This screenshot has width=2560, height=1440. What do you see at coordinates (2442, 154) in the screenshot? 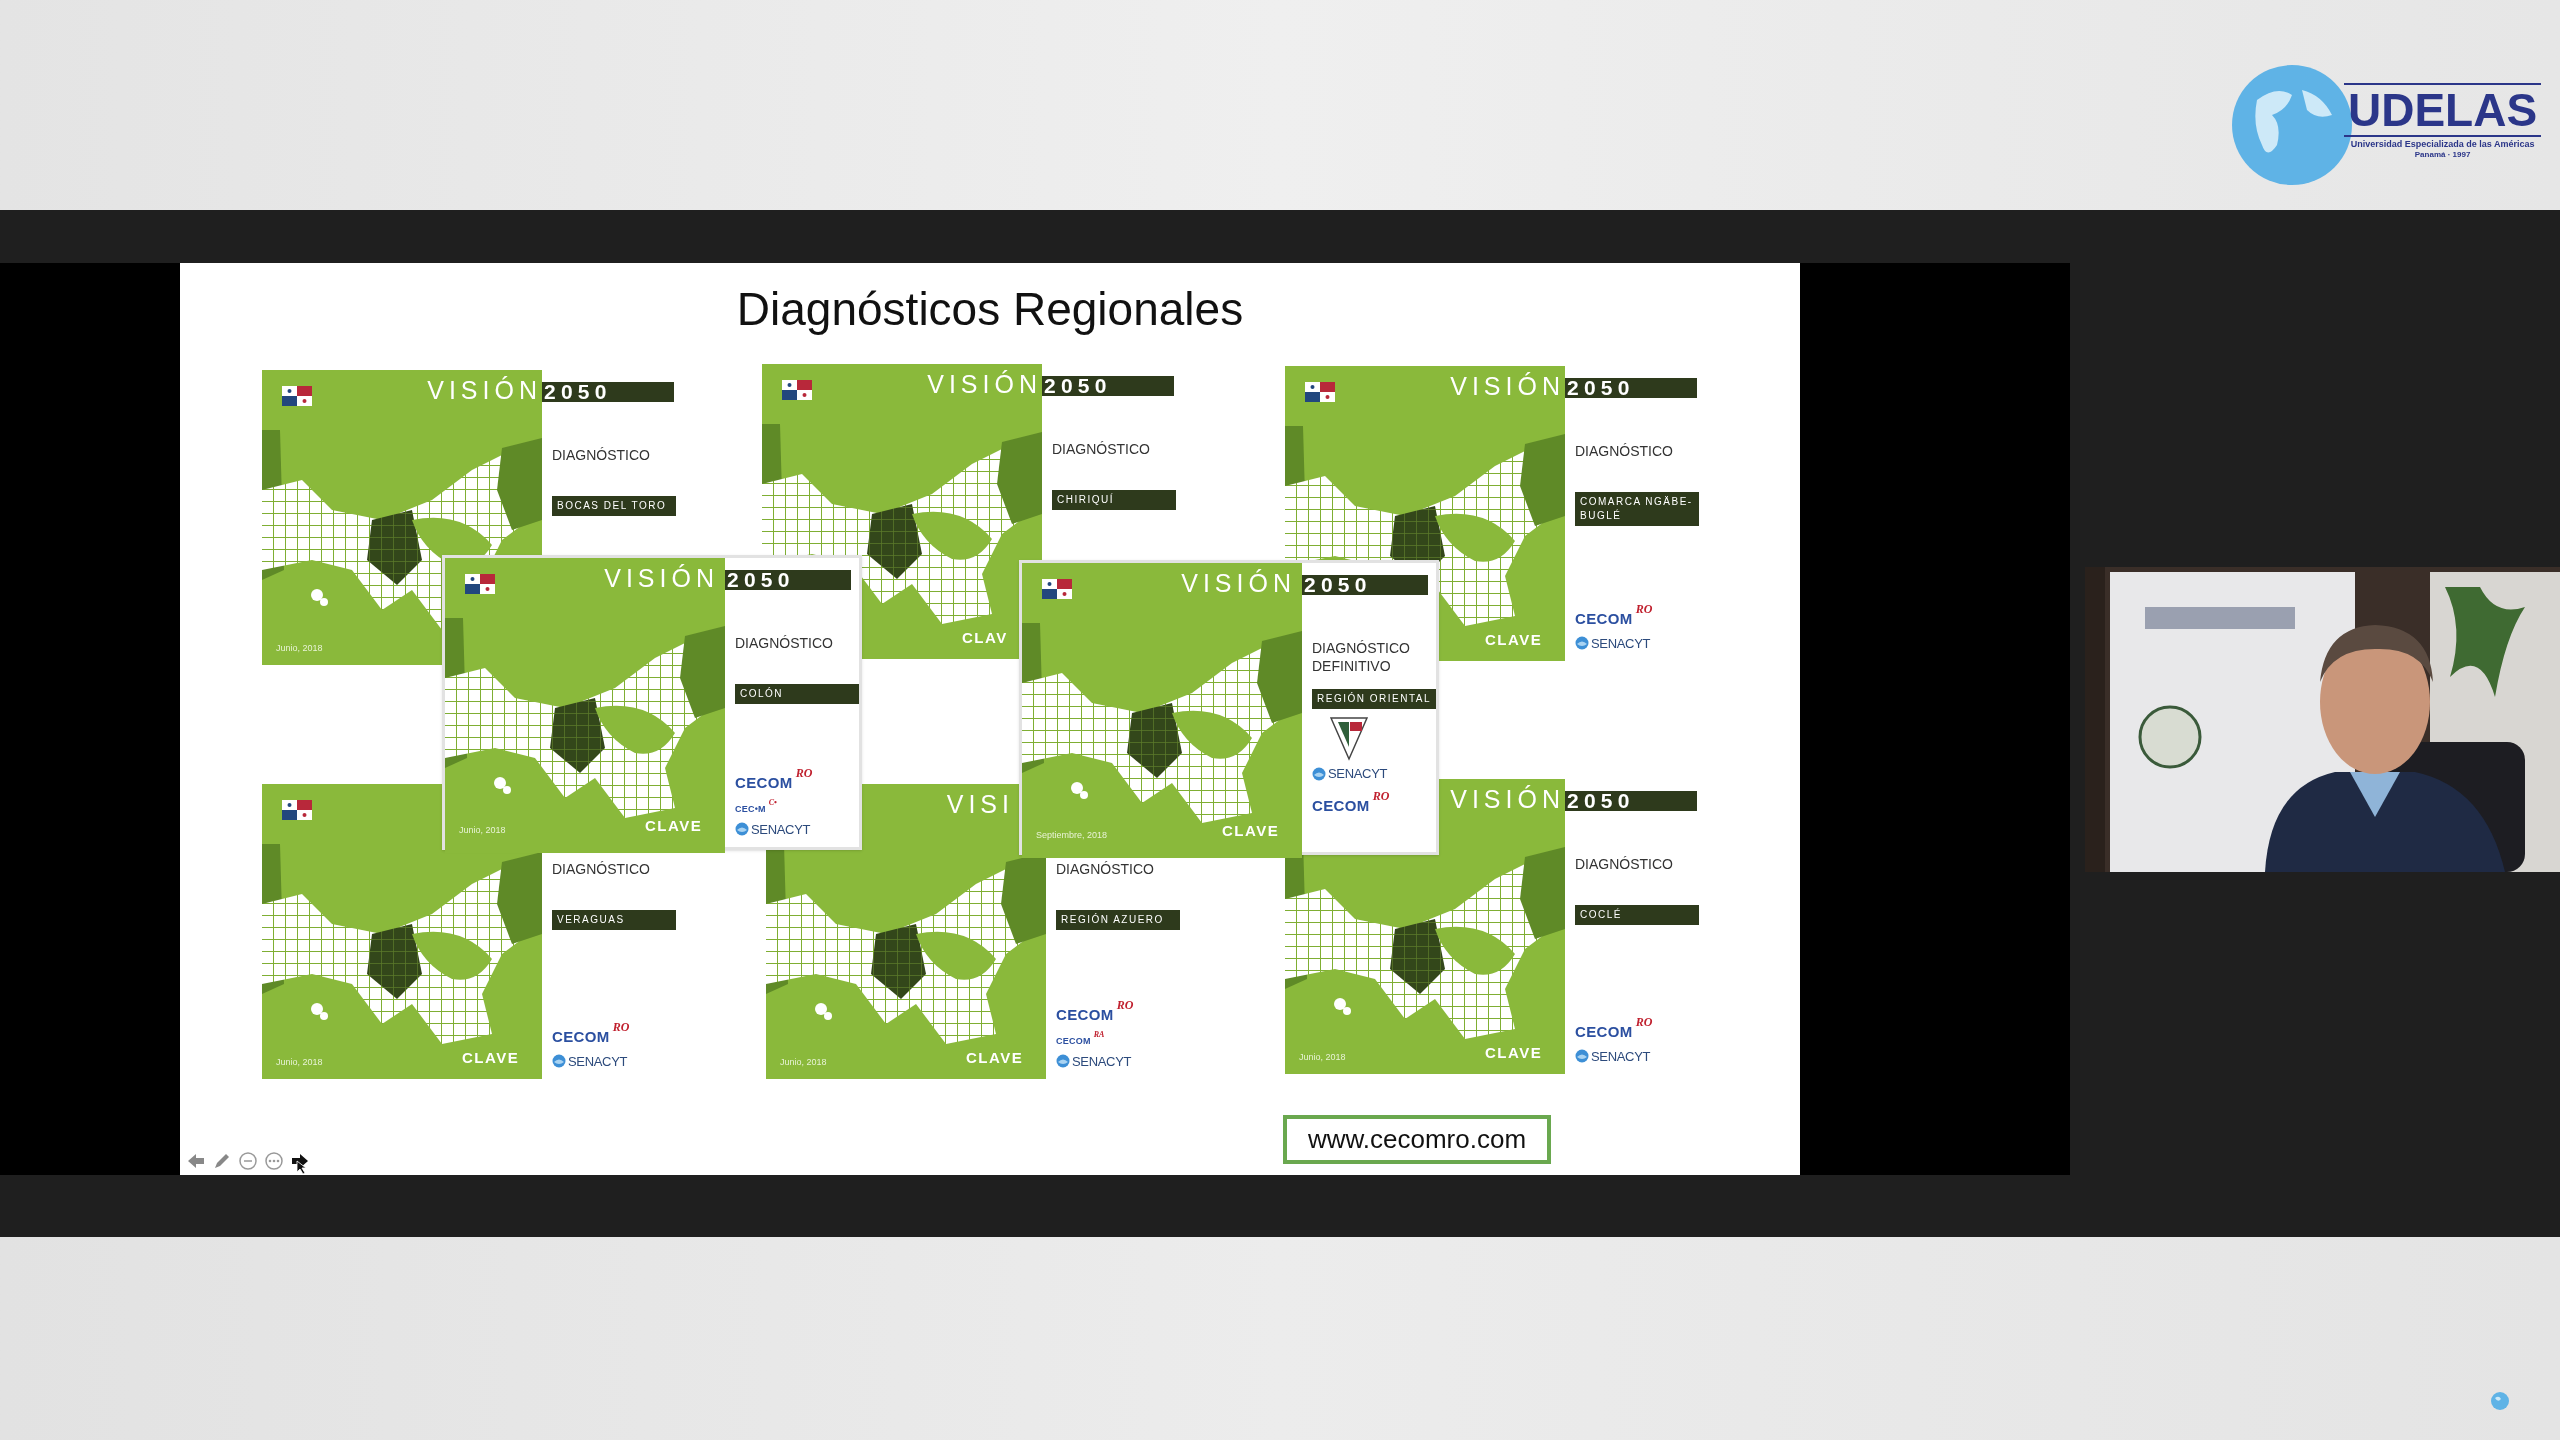
I see `logo-tagline: Panamá · 1997` at bounding box center [2442, 154].